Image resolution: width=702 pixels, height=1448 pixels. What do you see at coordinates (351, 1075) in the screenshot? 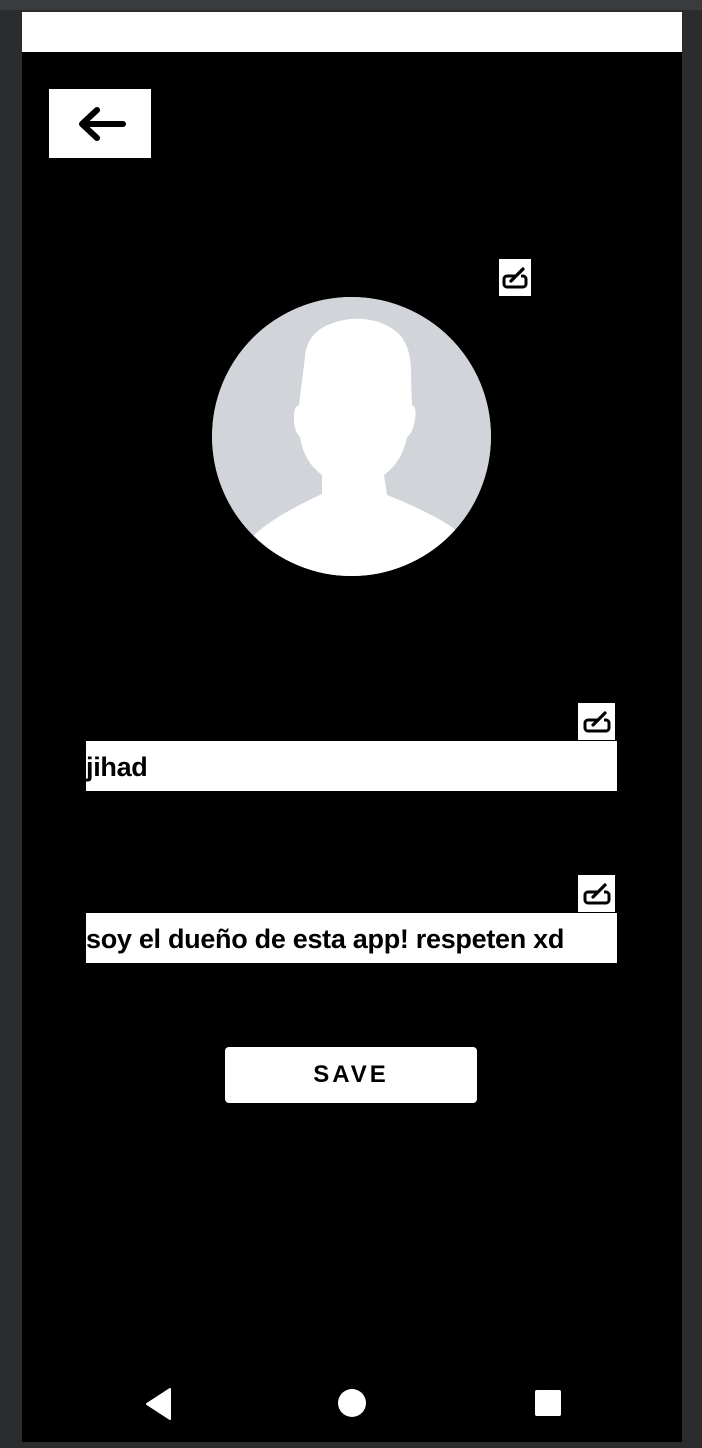
I see `save-button: SAVE` at bounding box center [351, 1075].